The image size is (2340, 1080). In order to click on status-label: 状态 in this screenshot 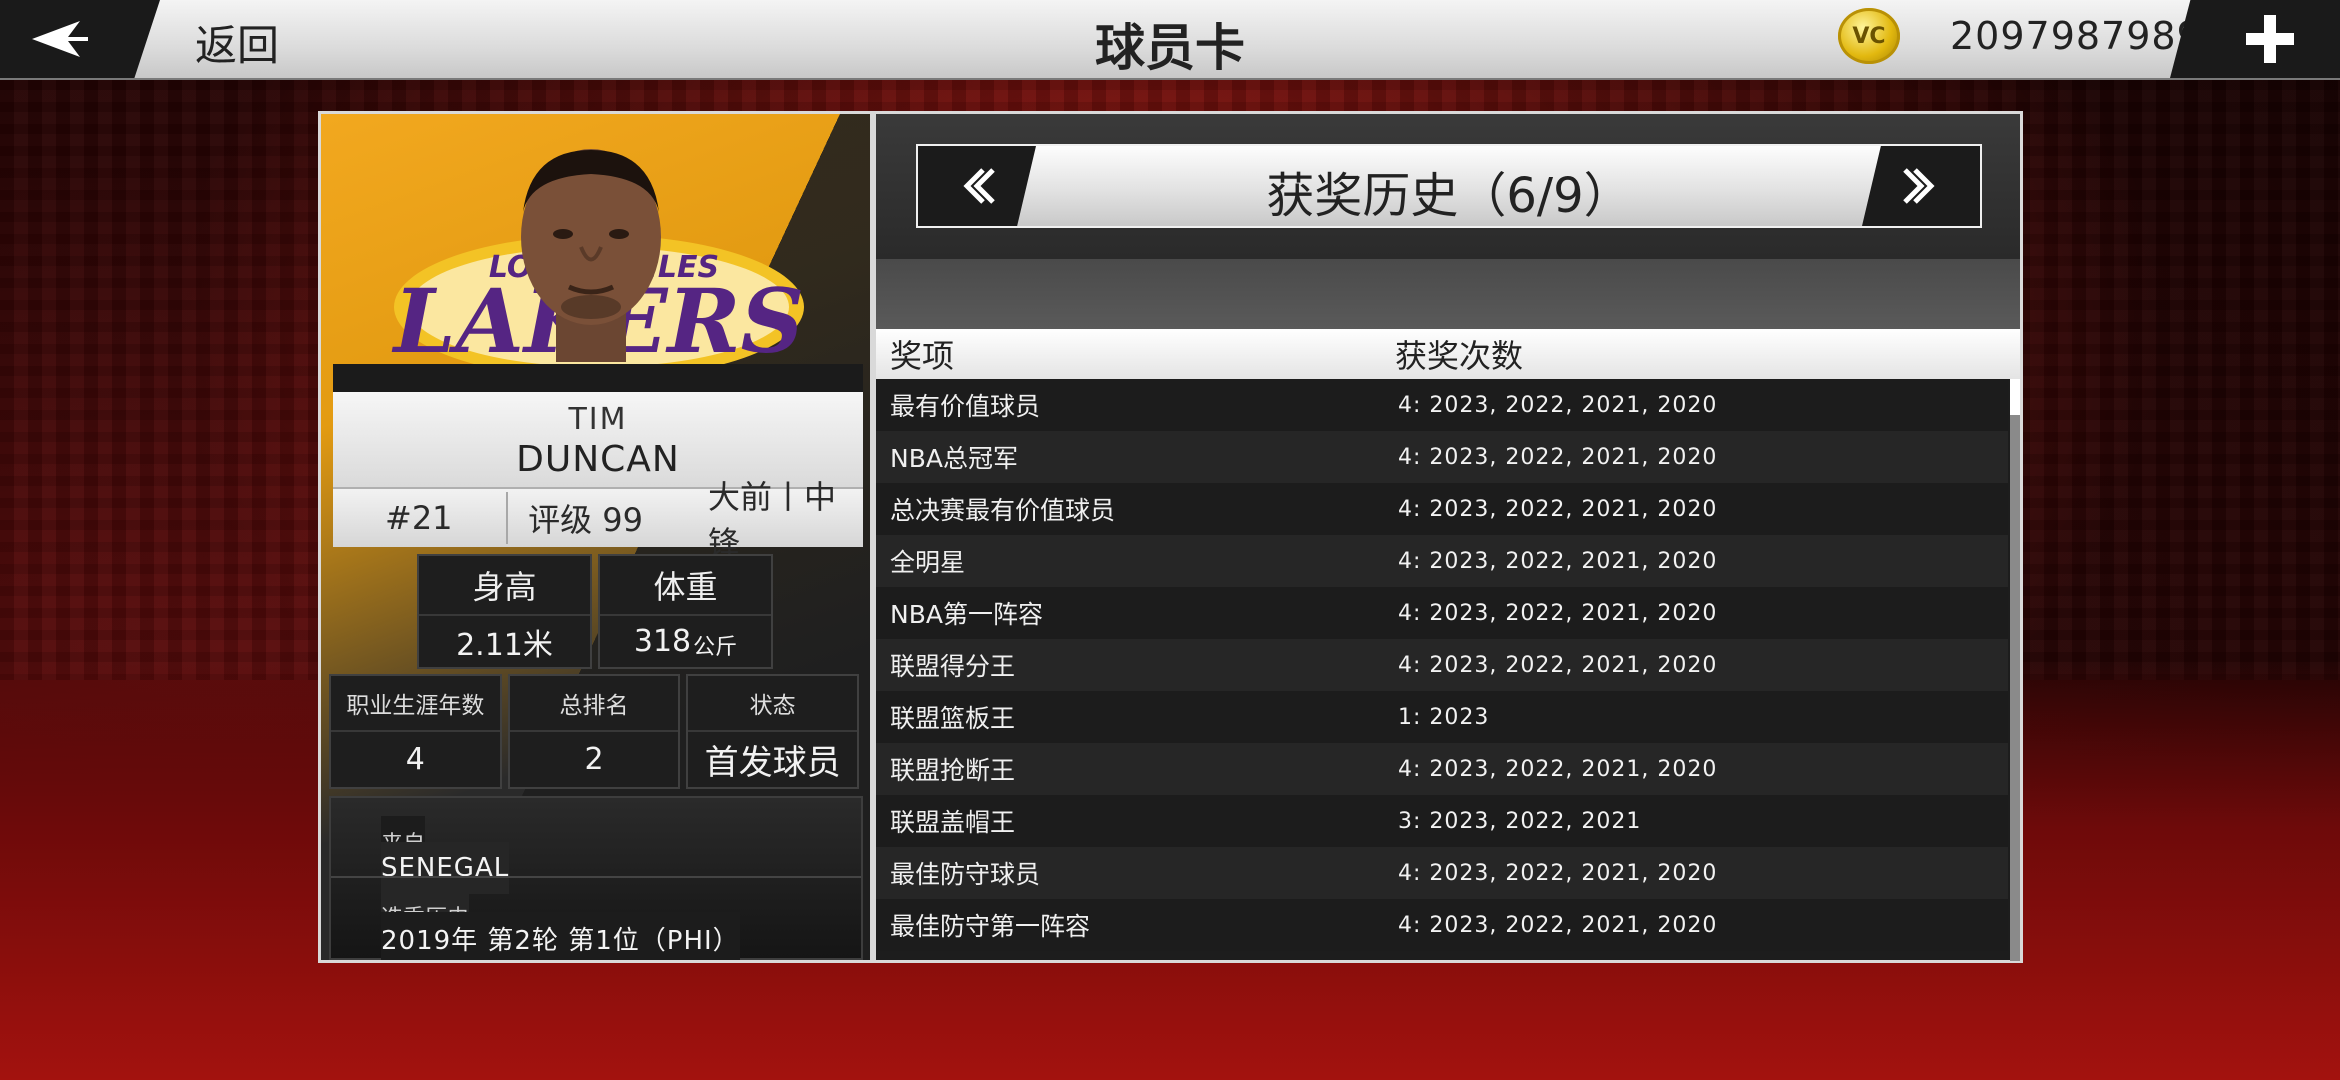, I will do `click(773, 704)`.